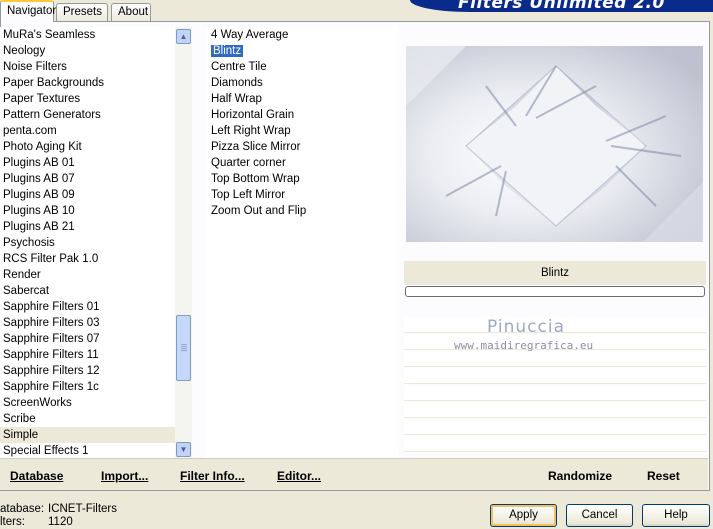  Describe the element at coordinates (96, 451) in the screenshot. I see `category-item: Special Effects 1` at that location.